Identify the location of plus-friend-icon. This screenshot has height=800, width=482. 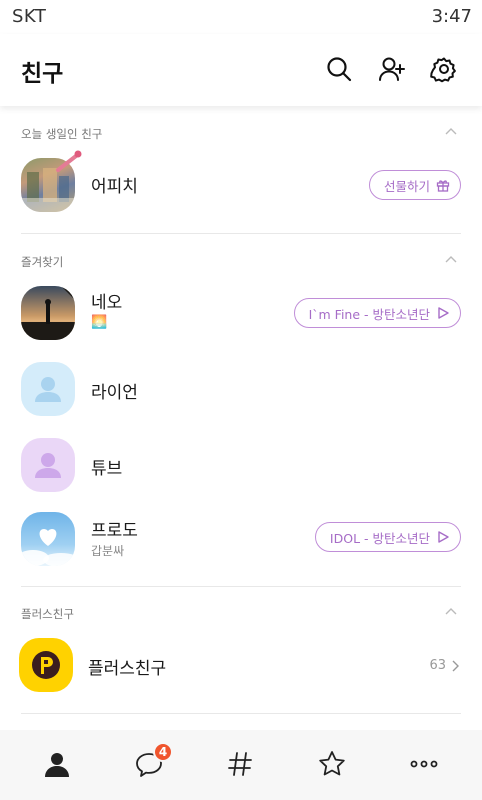
(46, 665).